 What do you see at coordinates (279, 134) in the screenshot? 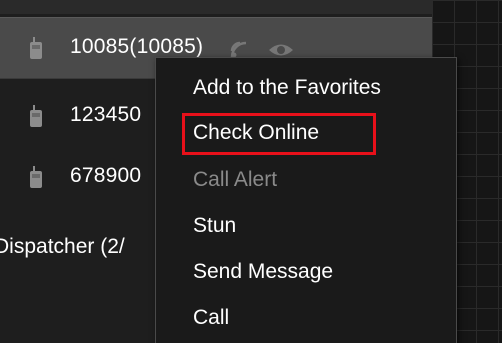
I see `highlight-box` at bounding box center [279, 134].